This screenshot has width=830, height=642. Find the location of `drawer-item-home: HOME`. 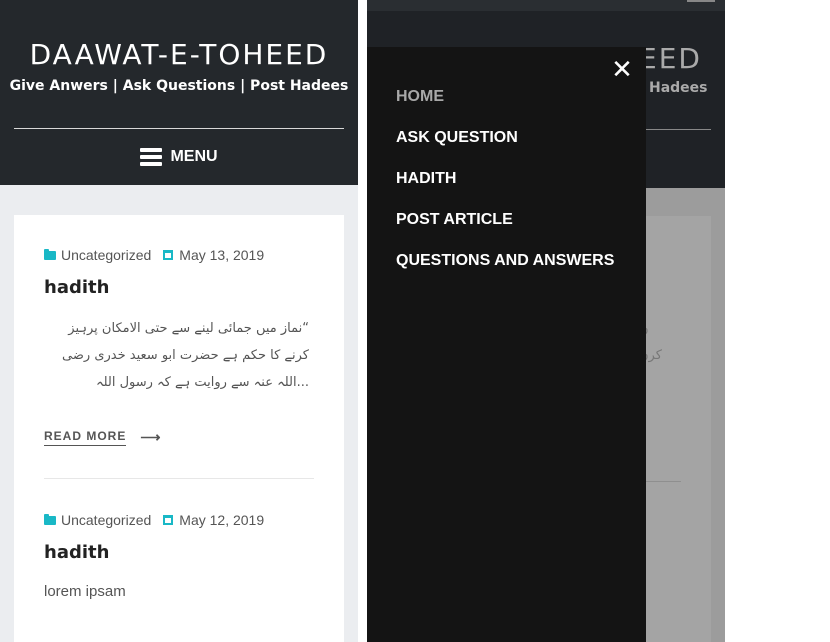

drawer-item-home: HOME is located at coordinates (505, 107).